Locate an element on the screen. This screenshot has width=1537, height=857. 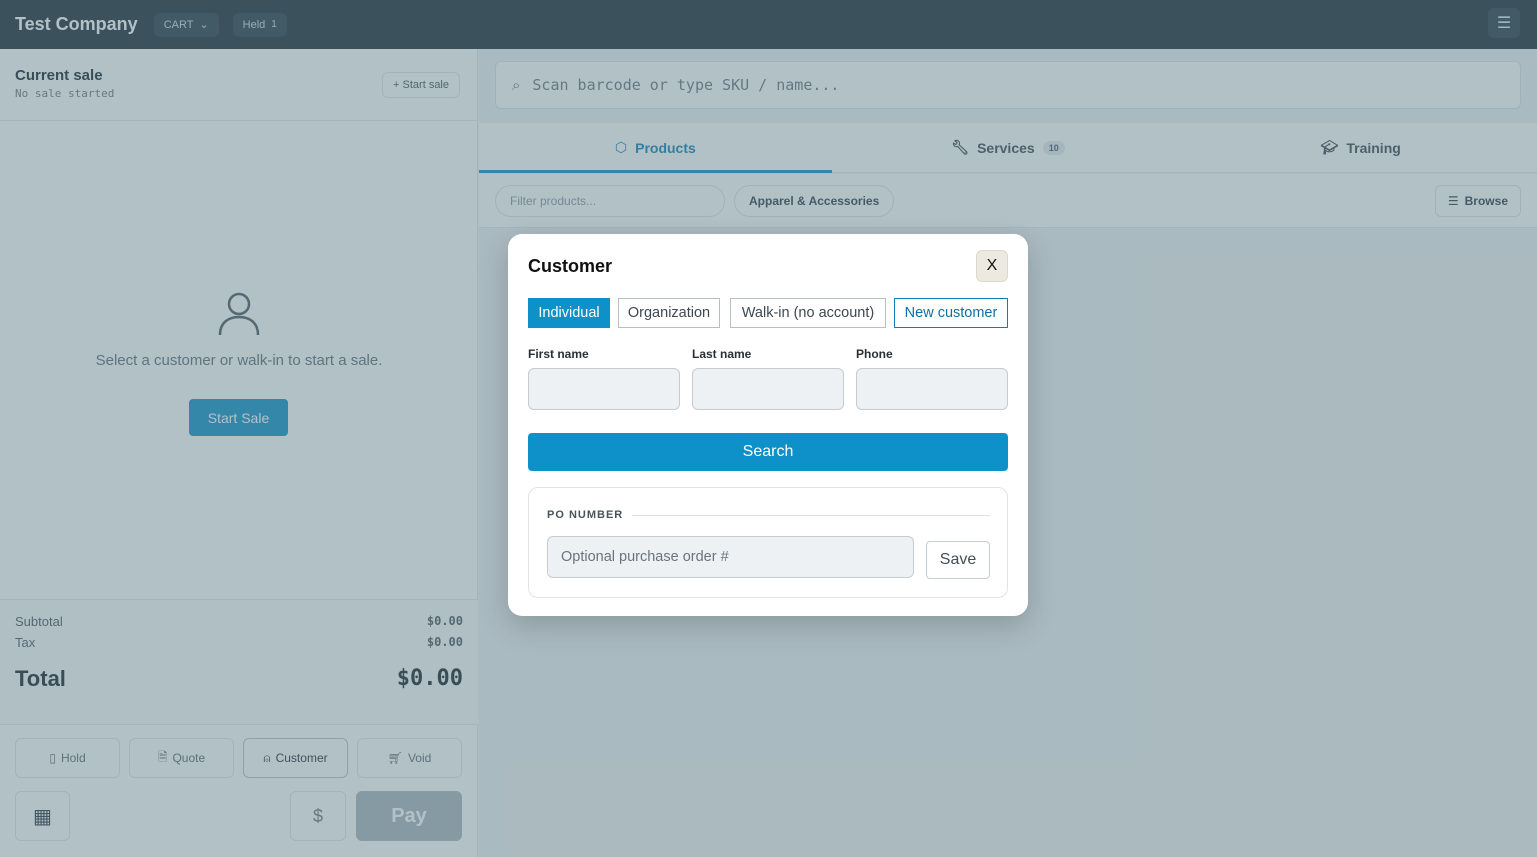
po-number-label: PO NUMBER is located at coordinates (585, 515).